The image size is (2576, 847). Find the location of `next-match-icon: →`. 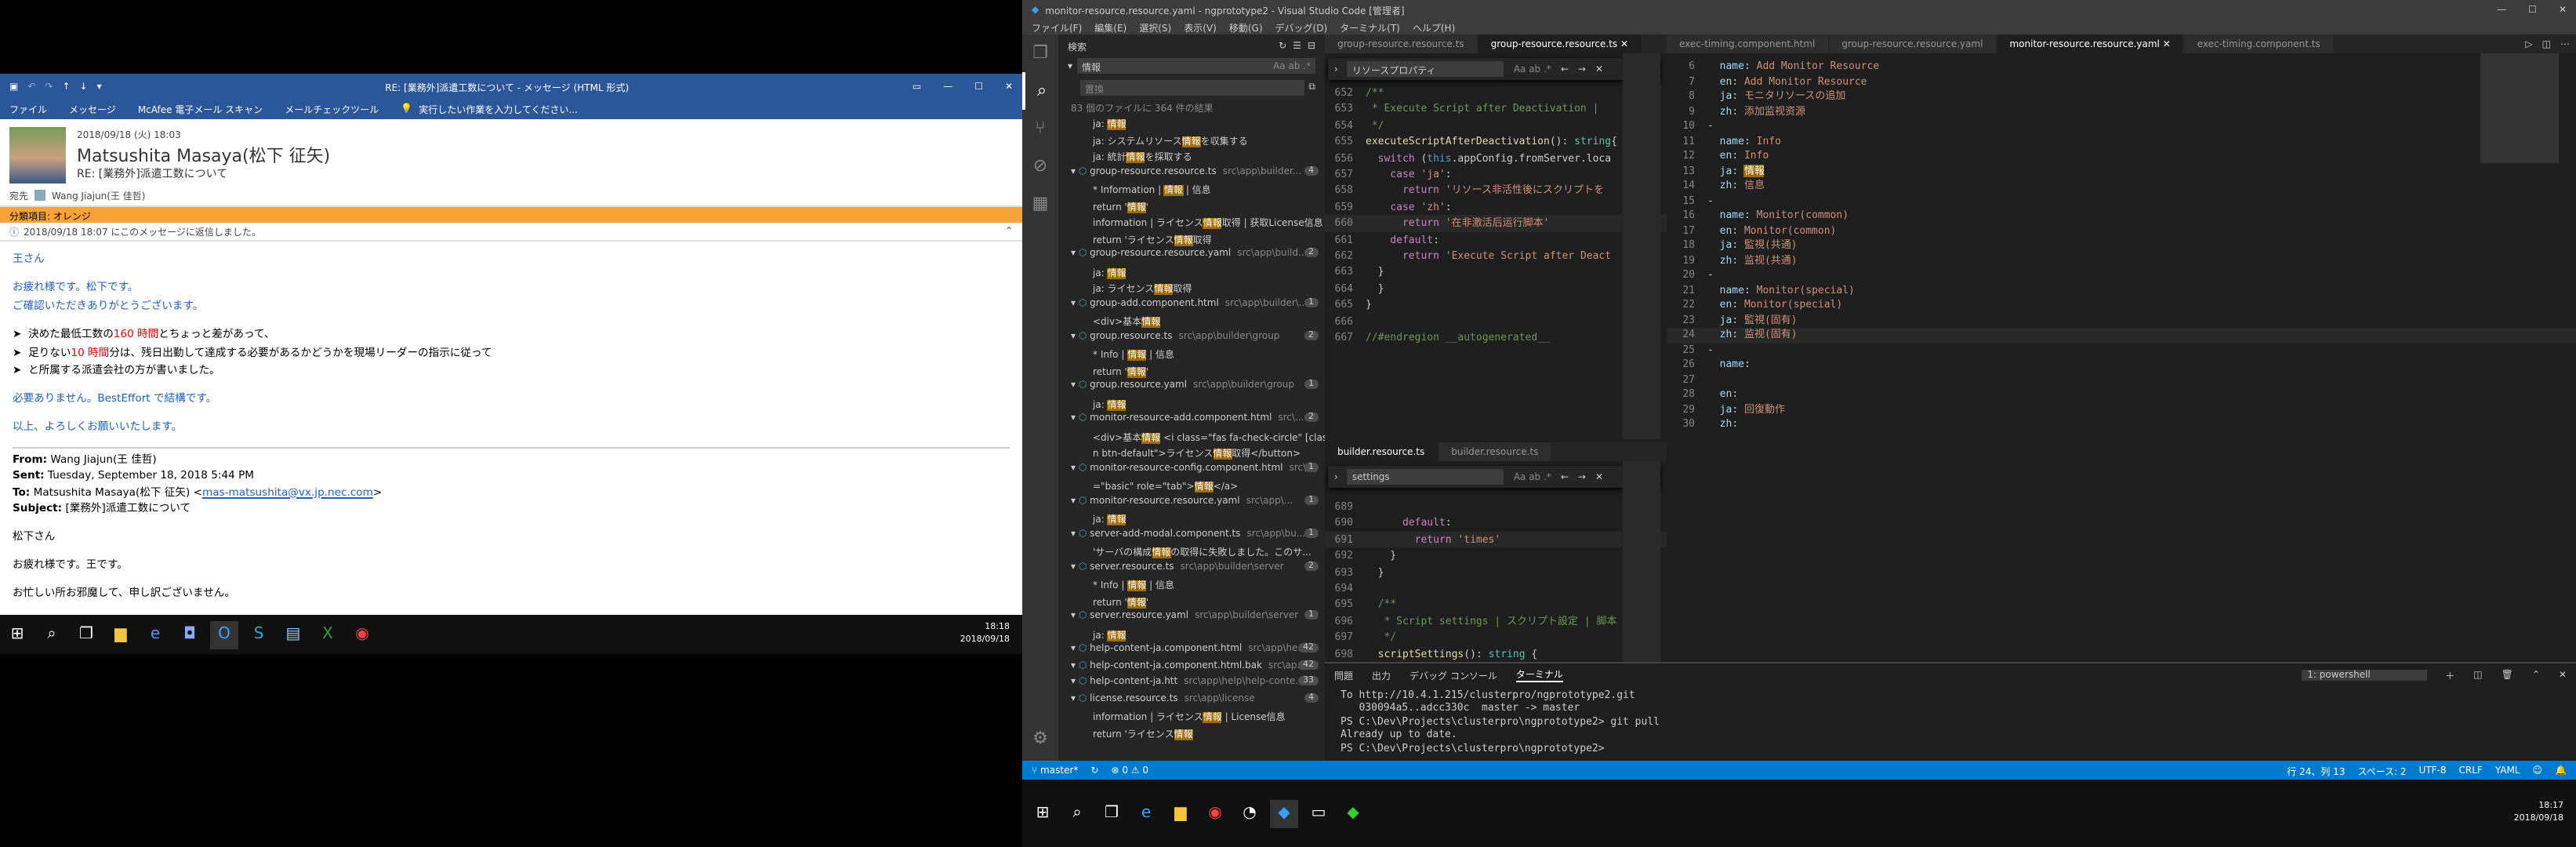

next-match-icon: → is located at coordinates (1582, 476).